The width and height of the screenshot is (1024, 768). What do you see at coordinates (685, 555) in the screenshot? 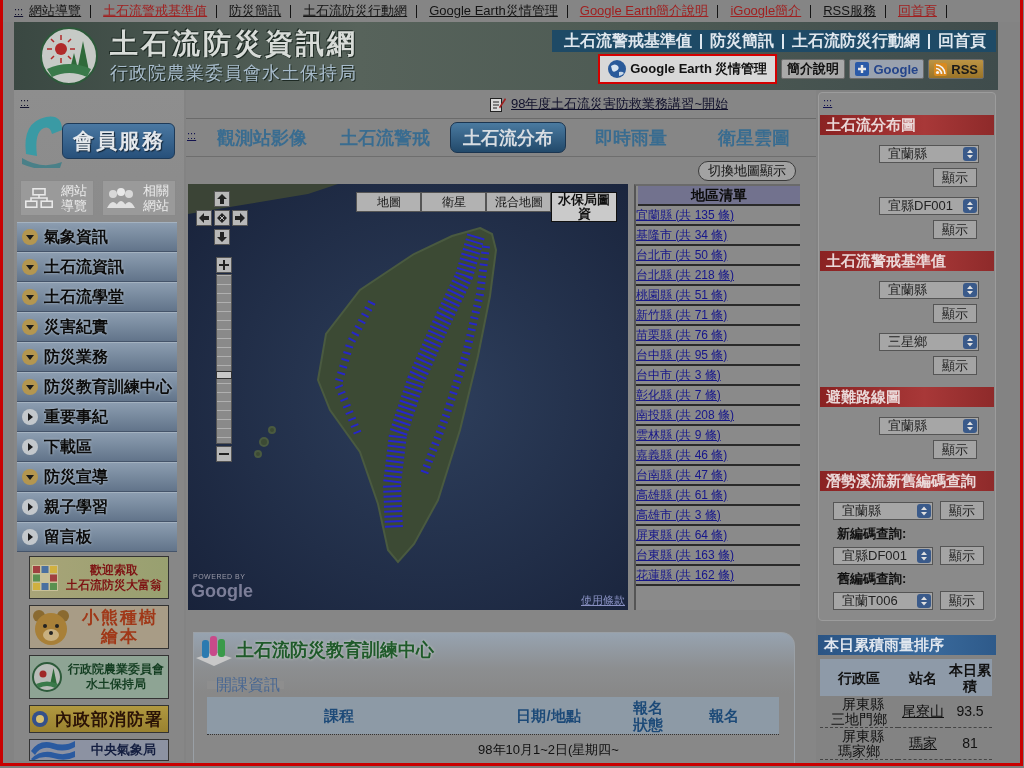
I see `region-link: 台東縣 (共 163 條)` at bounding box center [685, 555].